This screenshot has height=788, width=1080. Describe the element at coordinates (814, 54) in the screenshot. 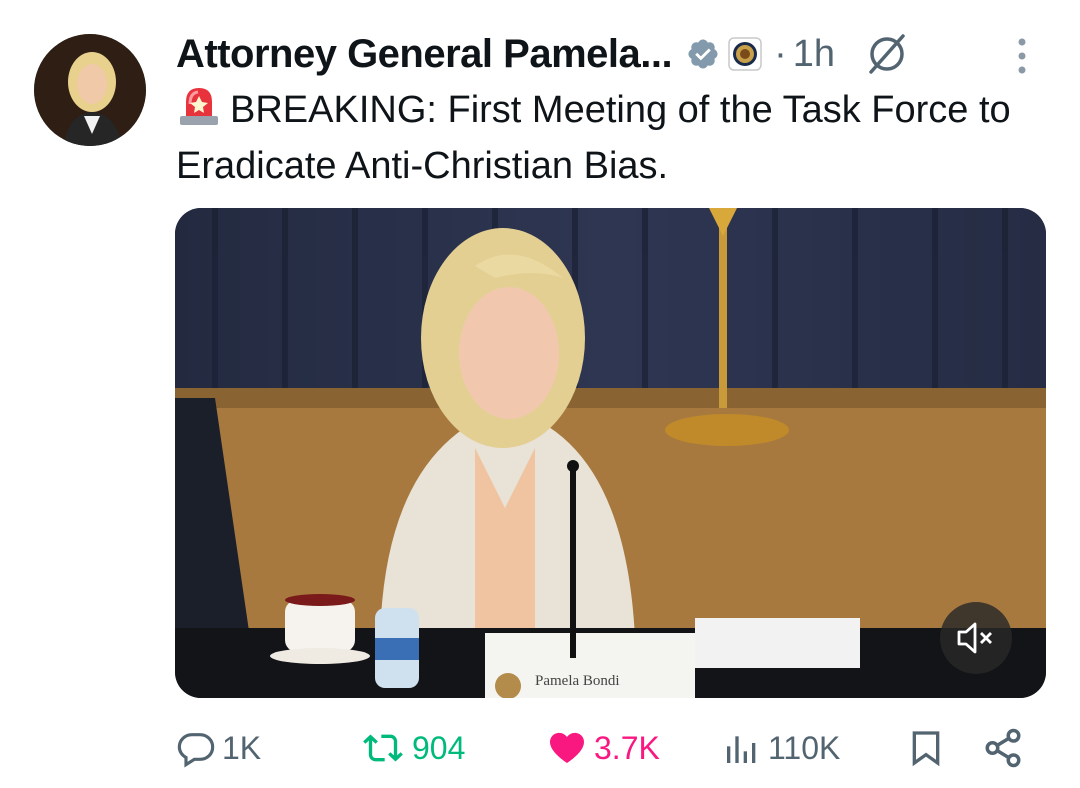

I see `timestamp: 1h` at that location.